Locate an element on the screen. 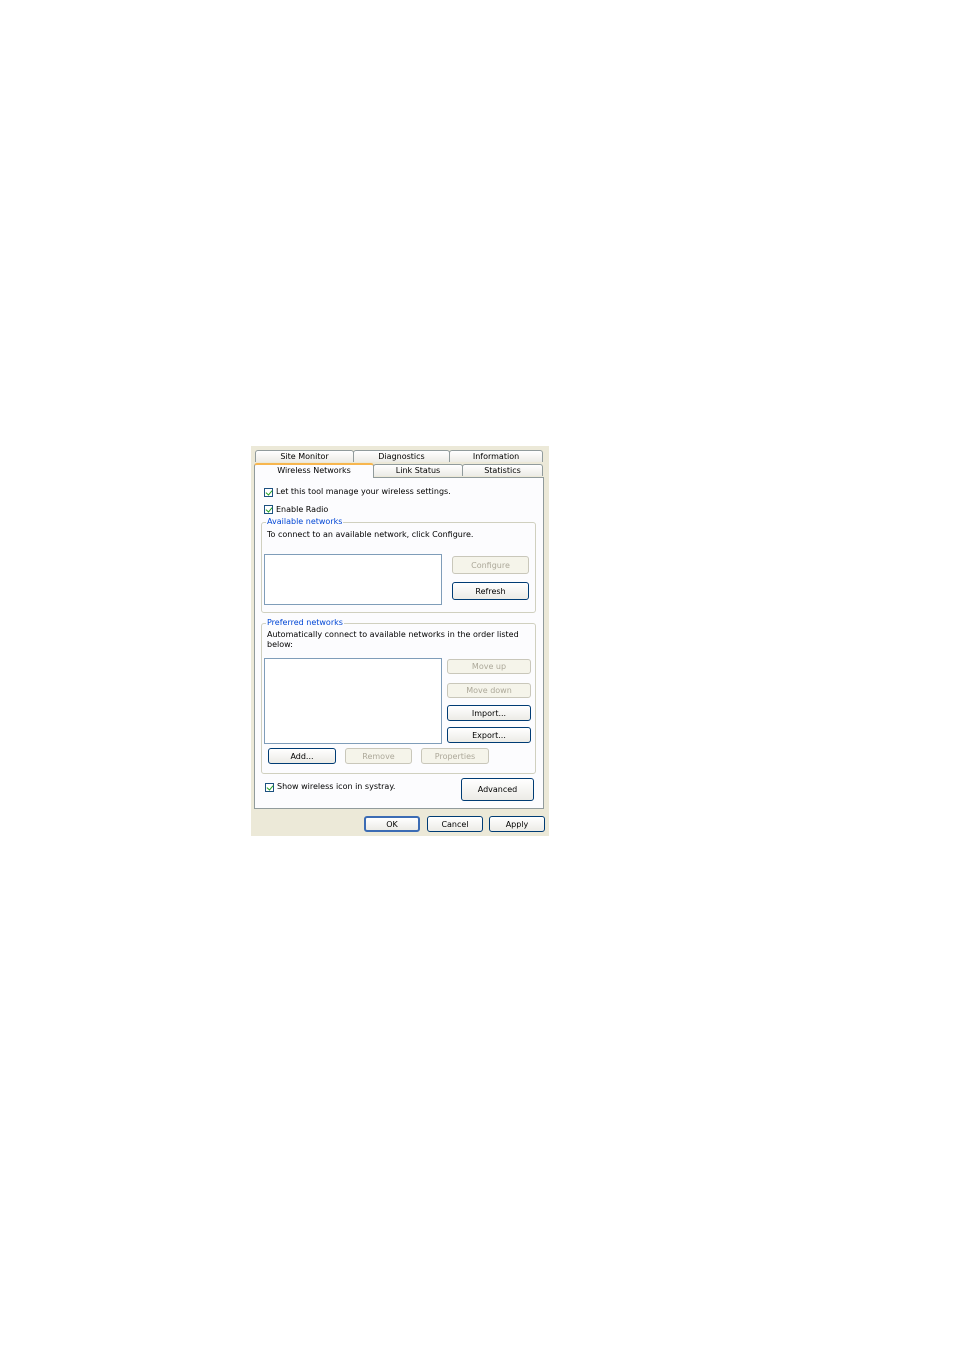  manage-settings-checkbox is located at coordinates (268, 492).